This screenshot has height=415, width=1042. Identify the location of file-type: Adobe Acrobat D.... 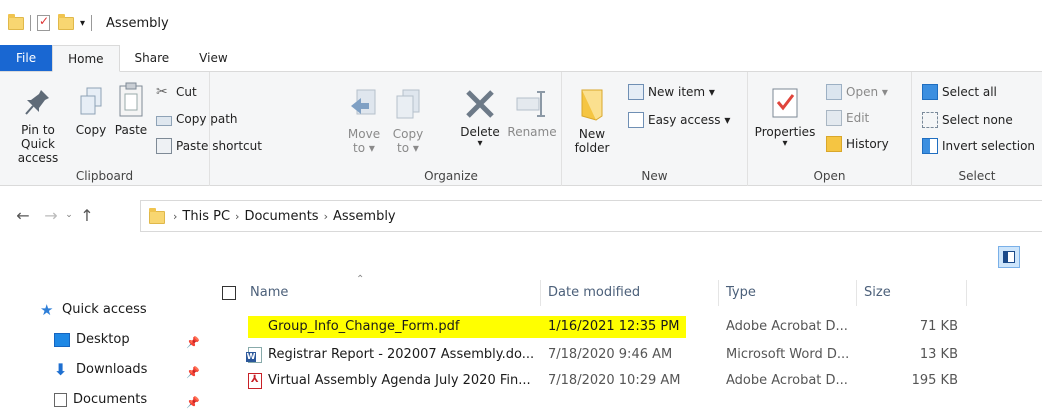
(787, 326).